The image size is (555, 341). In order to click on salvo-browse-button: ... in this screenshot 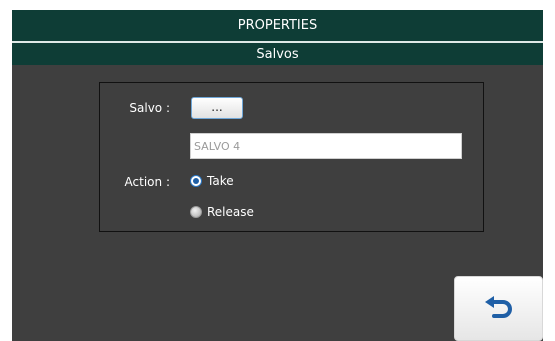, I will do `click(217, 108)`.